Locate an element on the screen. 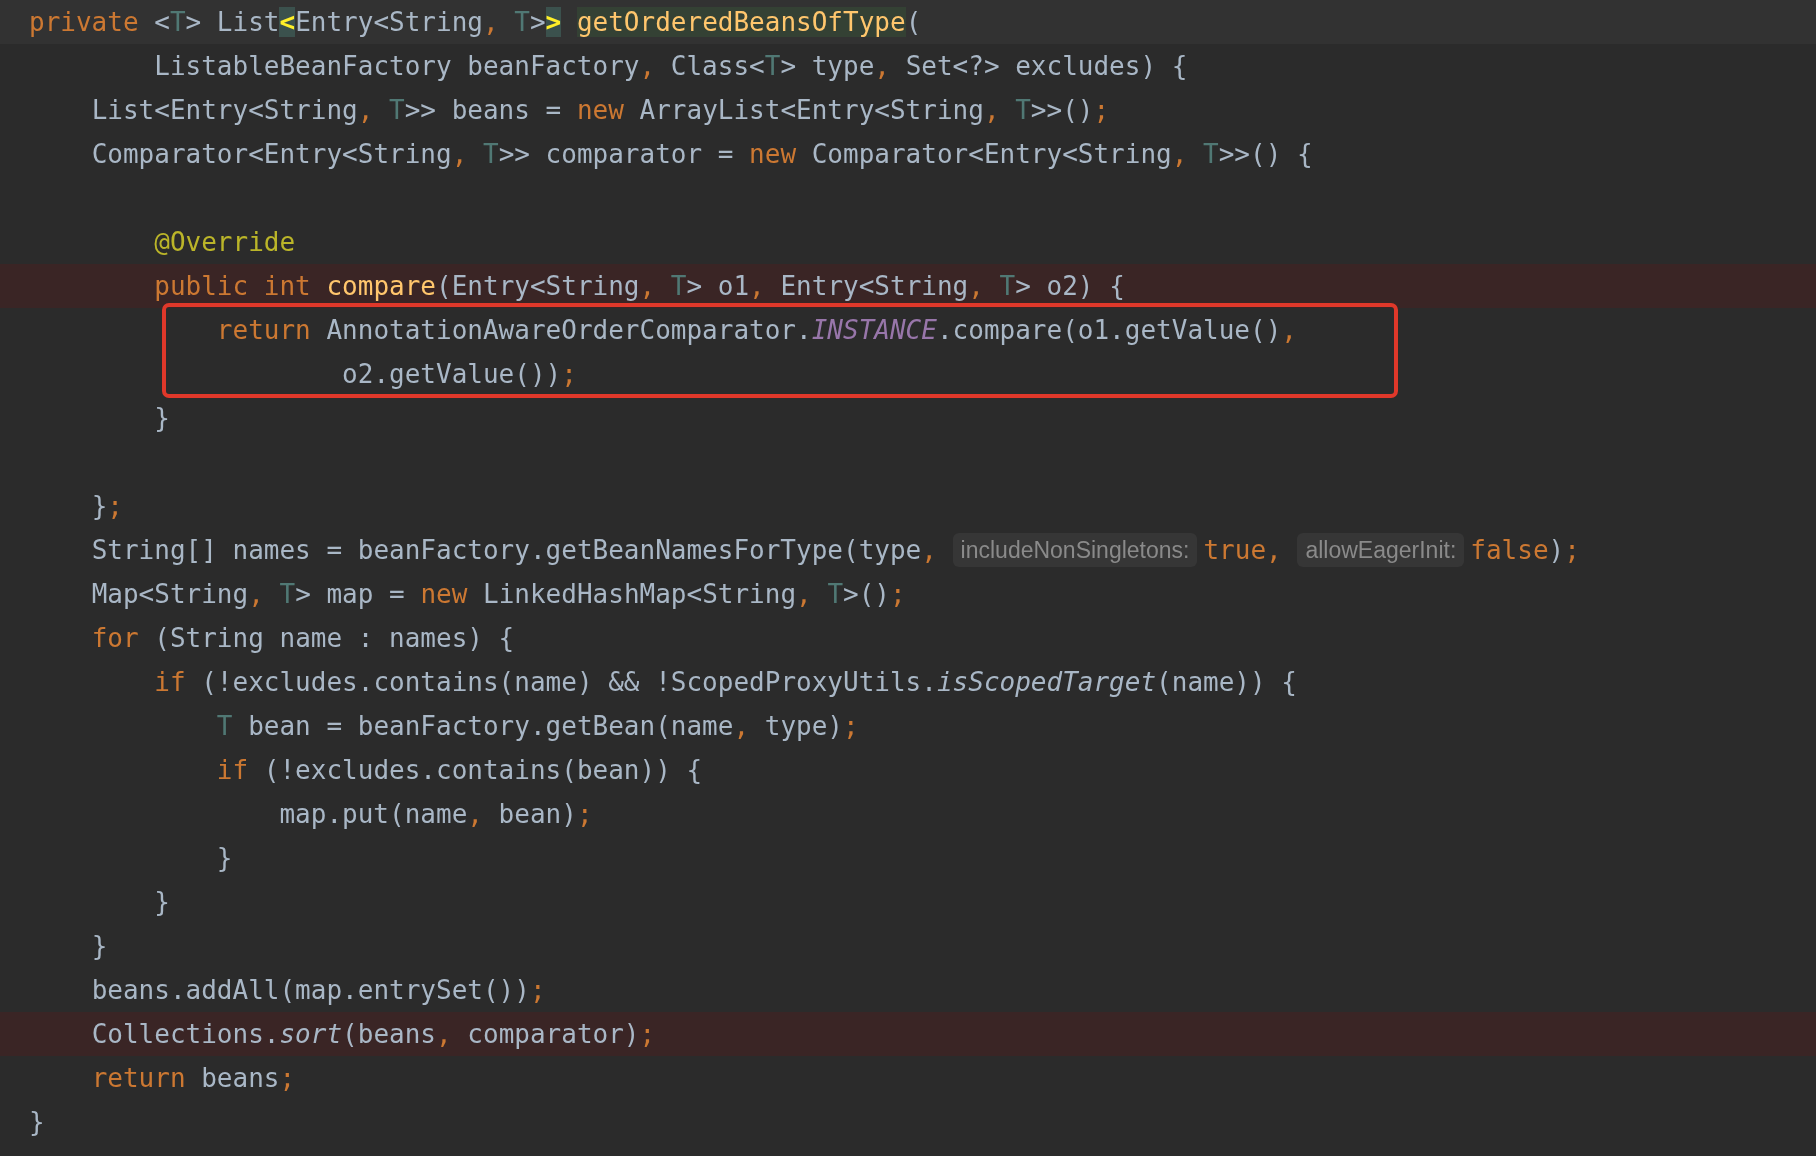 The image size is (1816, 1156). code-text: }; is located at coordinates (107, 506).